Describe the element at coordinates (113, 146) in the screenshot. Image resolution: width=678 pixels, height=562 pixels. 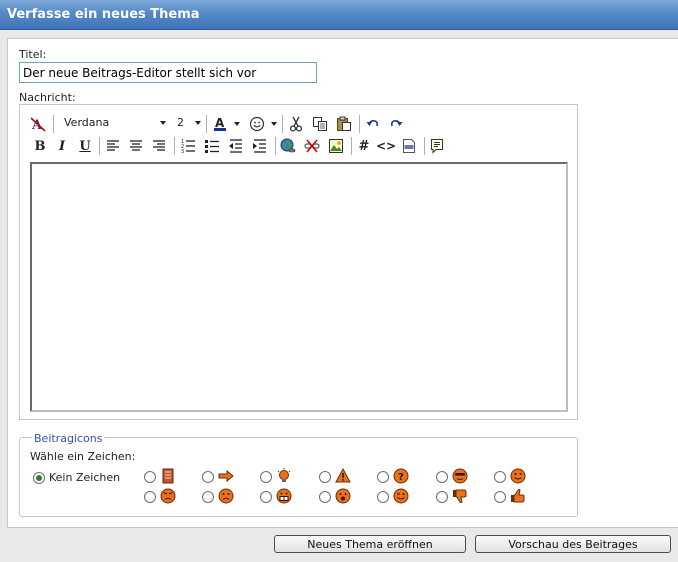
I see `align-left-icon` at that location.